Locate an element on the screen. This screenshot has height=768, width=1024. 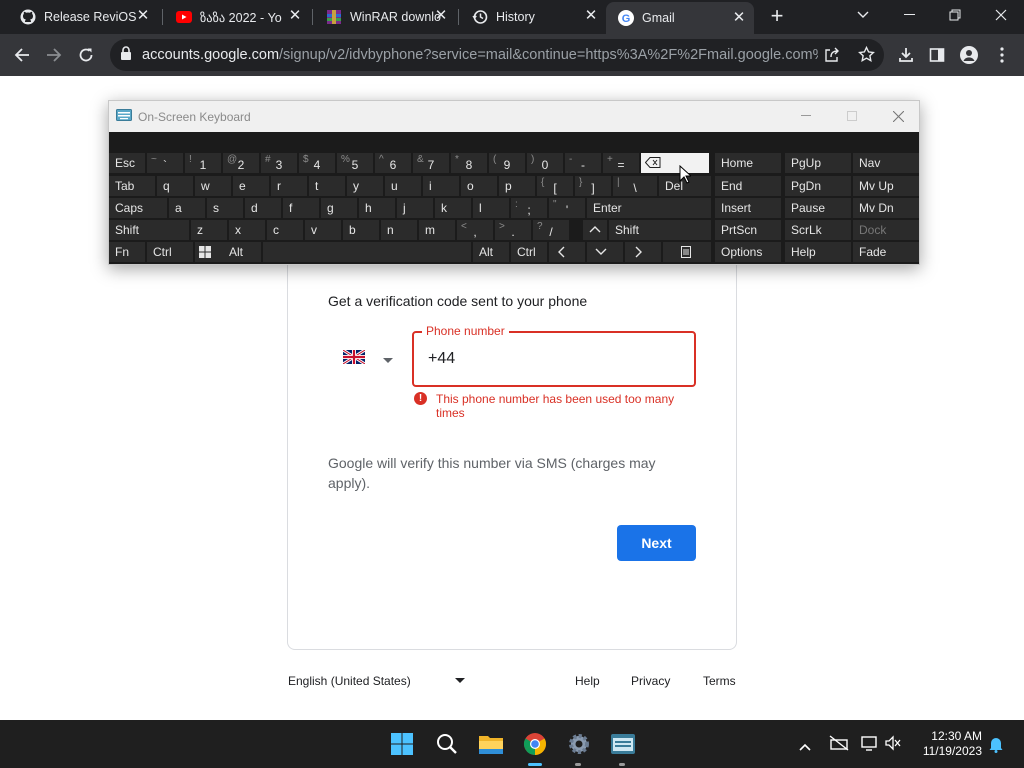
osk-key-2: @2 is located at coordinates (241, 163).